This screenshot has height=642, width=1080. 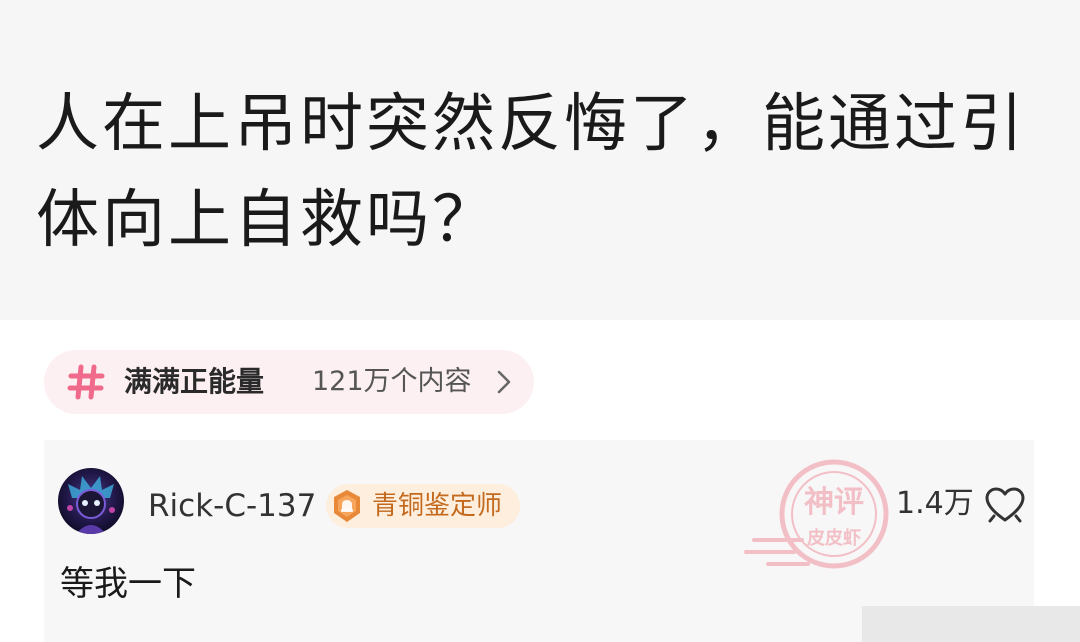 I want to click on stamp-text-bottom: 皮皮虾, so click(x=834, y=537).